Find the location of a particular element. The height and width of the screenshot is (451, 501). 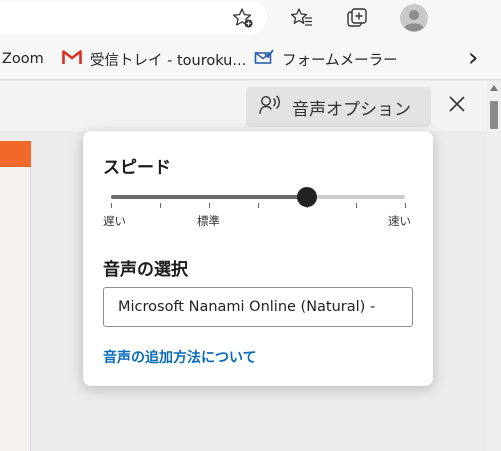

add-voices-link: 音声の追加方法について is located at coordinates (180, 357).